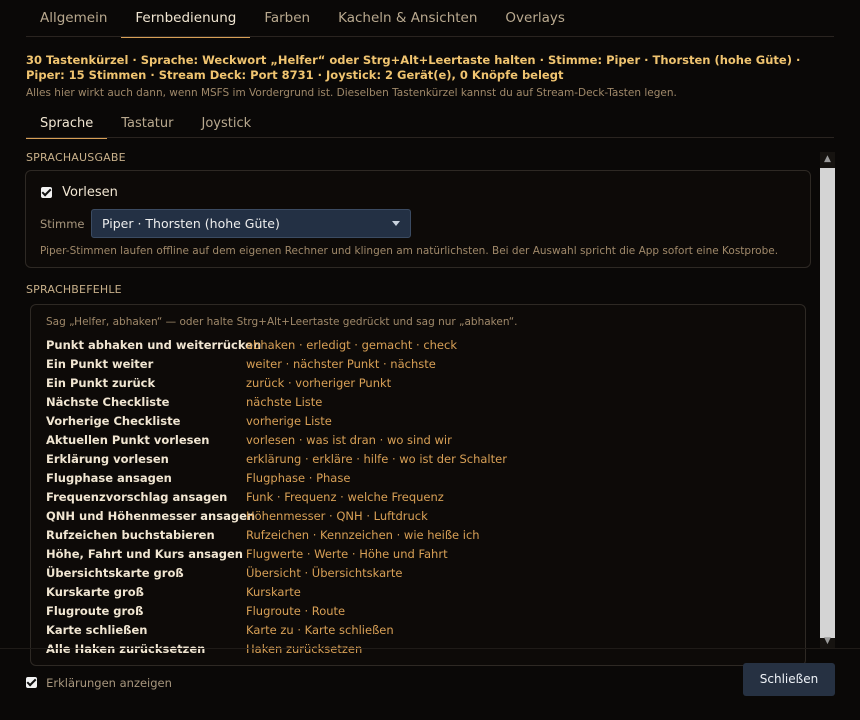 The width and height of the screenshot is (860, 720). Describe the element at coordinates (95, 592) in the screenshot. I see `command-name: Kurskarte groß` at that location.